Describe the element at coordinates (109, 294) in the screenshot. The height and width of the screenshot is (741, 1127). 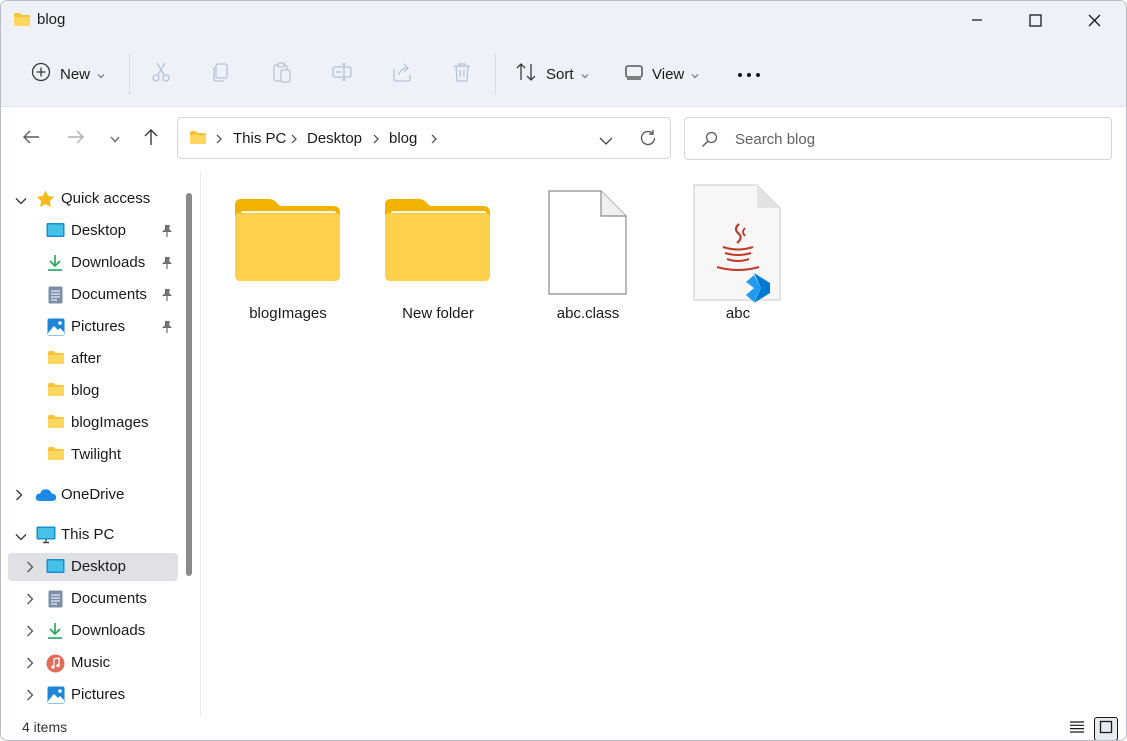
I see `sidebar-label: Documents` at that location.